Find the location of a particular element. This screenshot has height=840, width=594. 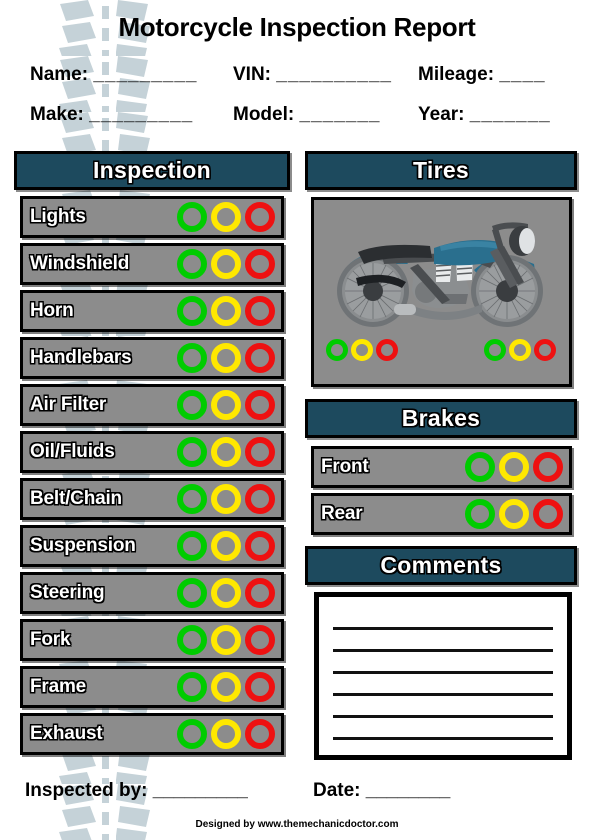

inspected-by-label: Inspected by: is located at coordinates (86, 790).